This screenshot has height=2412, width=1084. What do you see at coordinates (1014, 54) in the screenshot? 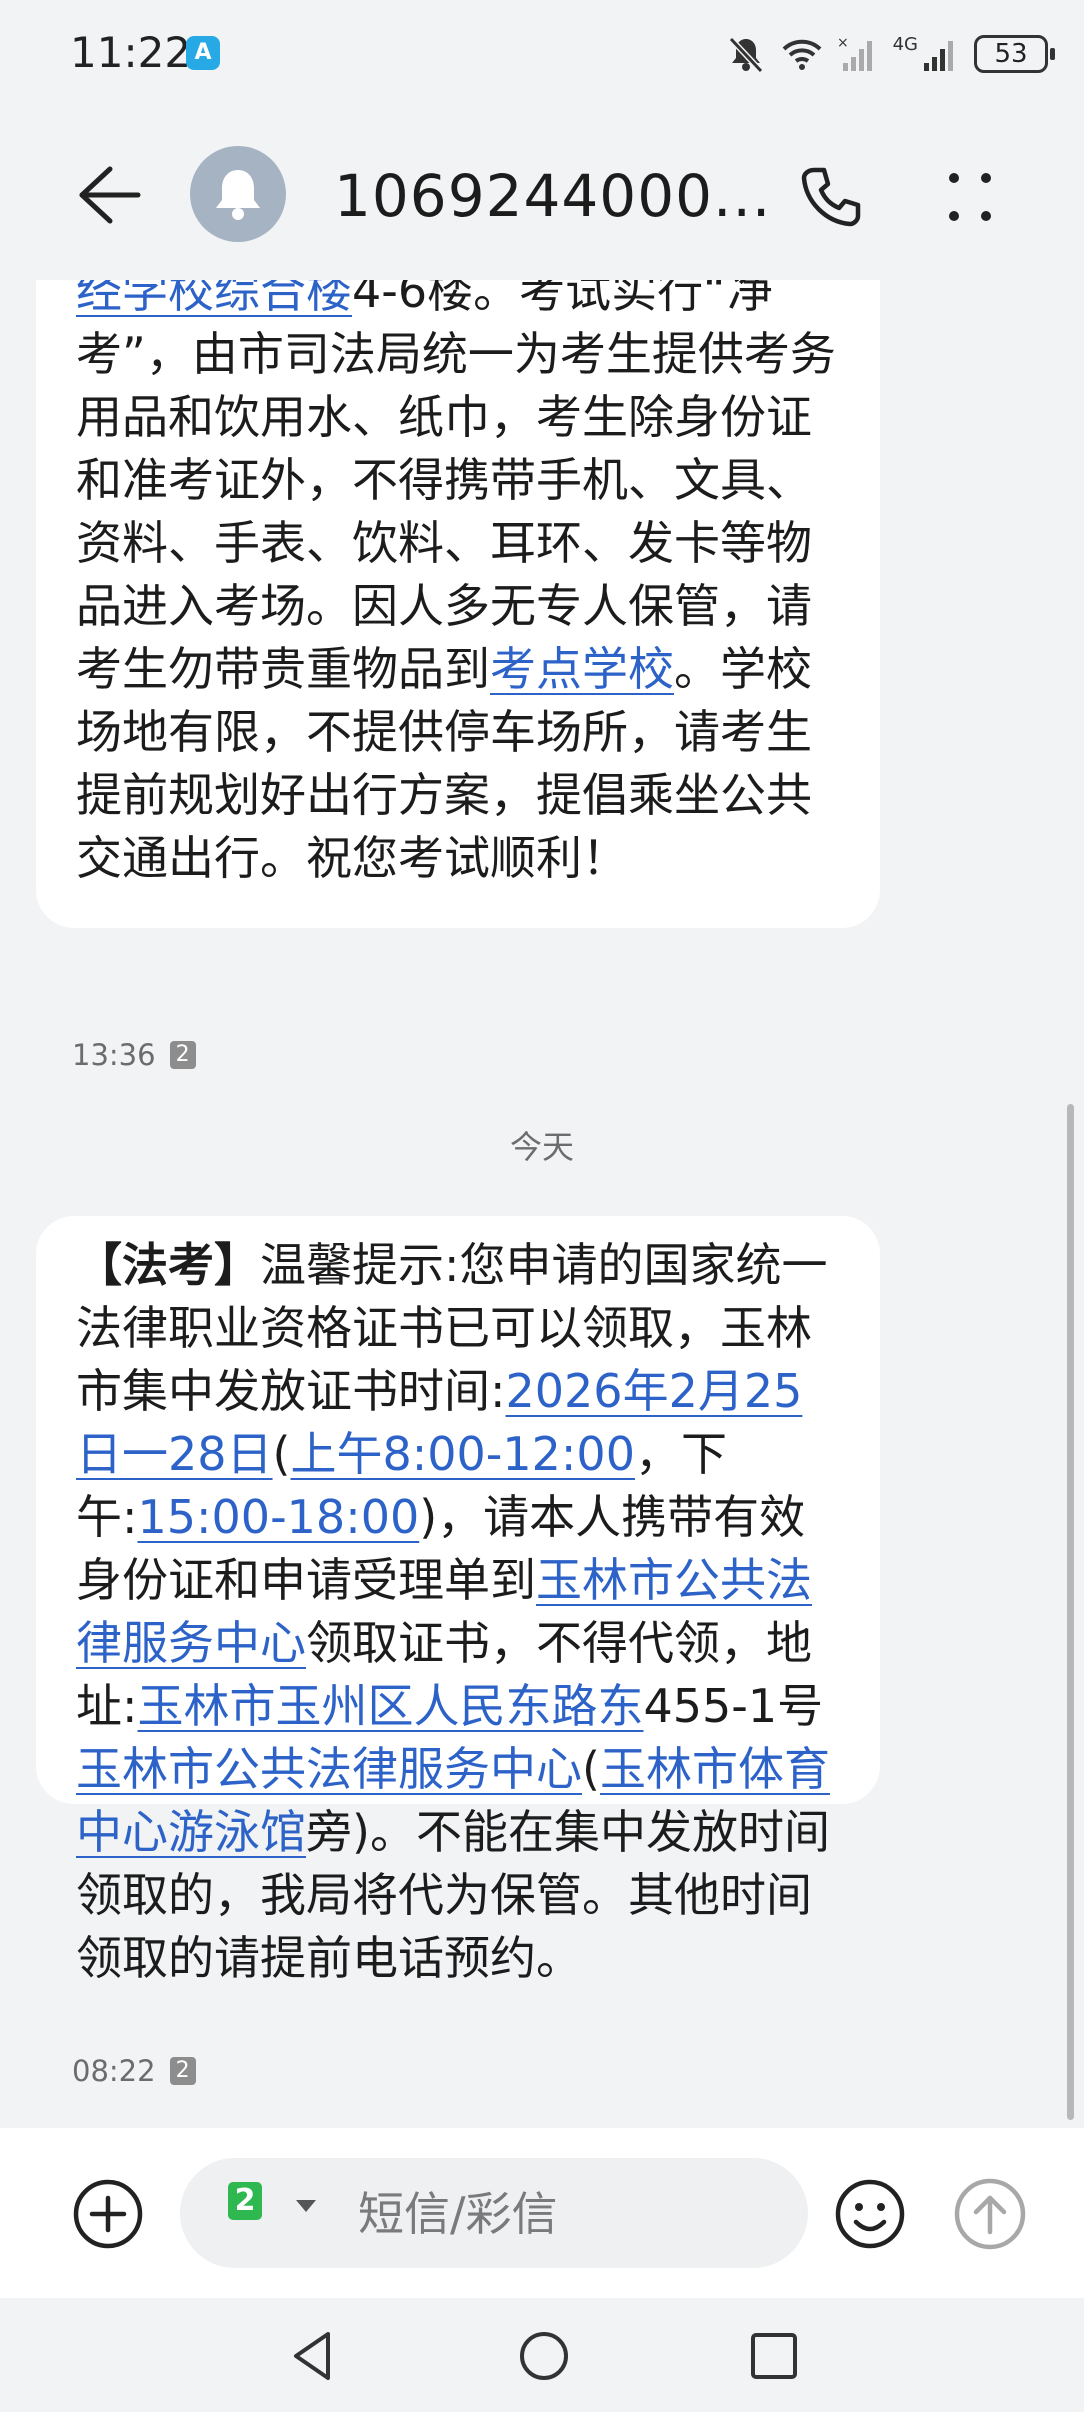
I see `battery-indicator: 53` at bounding box center [1014, 54].